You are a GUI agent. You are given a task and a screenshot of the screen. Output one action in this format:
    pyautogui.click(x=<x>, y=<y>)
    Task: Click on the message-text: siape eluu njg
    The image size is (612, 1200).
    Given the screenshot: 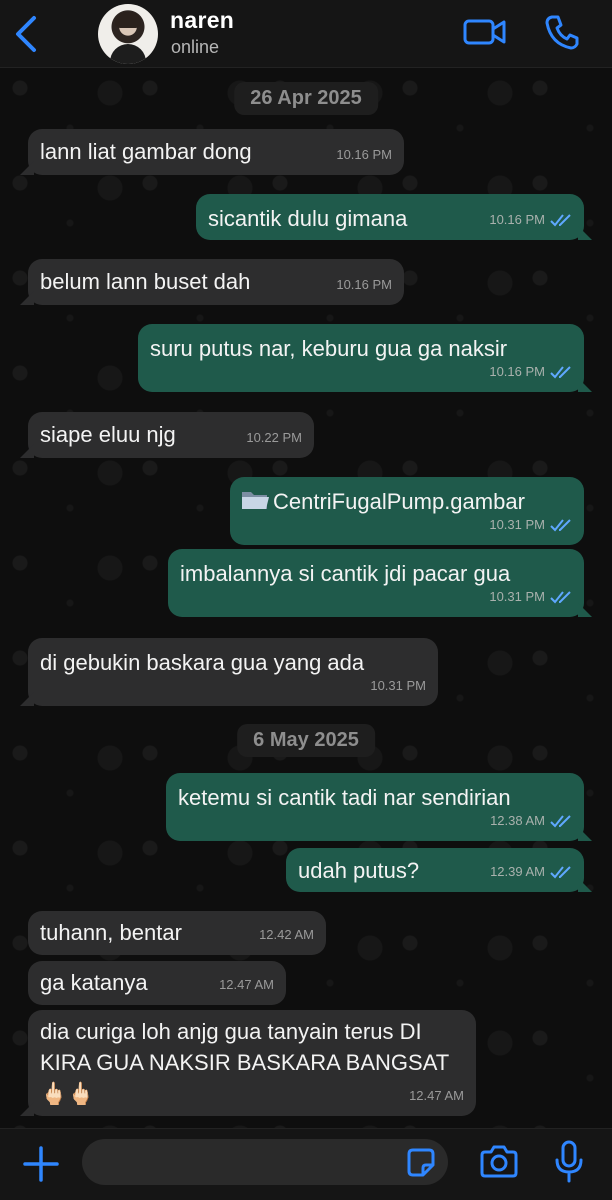 What is the action you would take?
    pyautogui.click(x=108, y=434)
    